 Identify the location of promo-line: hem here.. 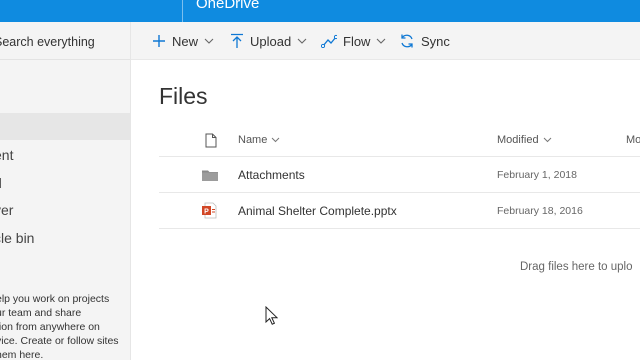
(22, 354).